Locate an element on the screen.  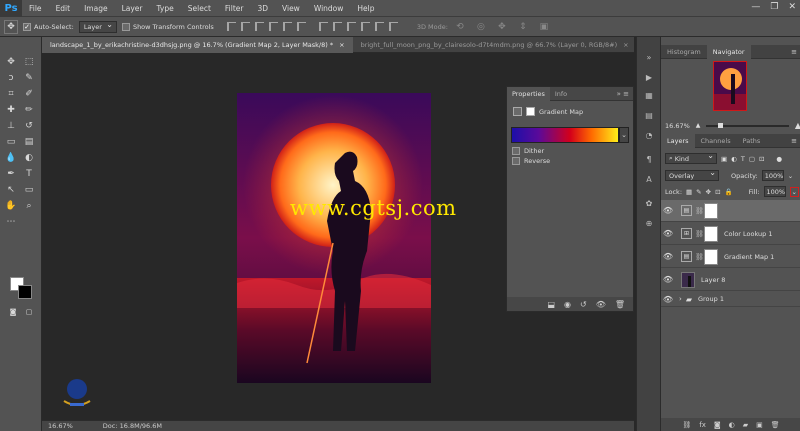
filter-adjust-icon: ◐ is located at coordinates (734, 159).